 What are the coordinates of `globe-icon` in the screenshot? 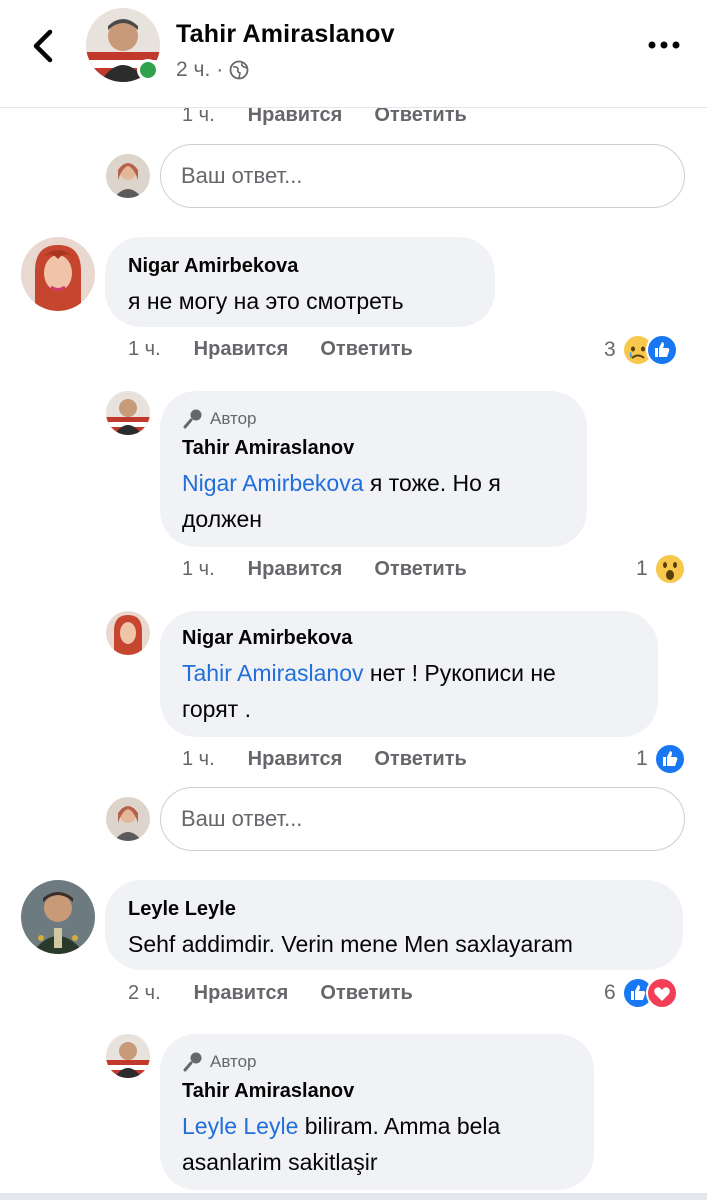 It's located at (239, 70).